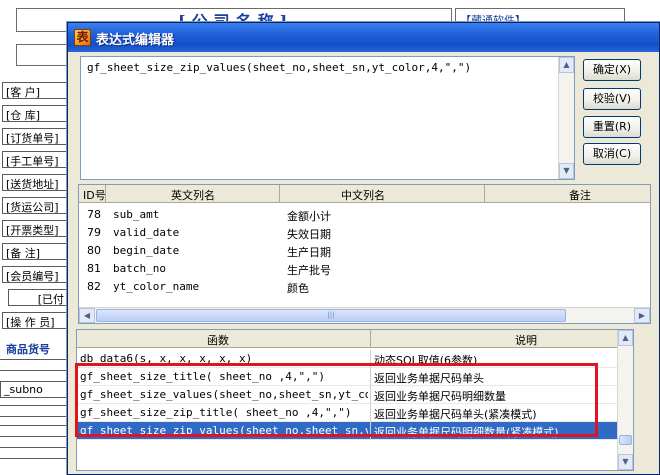 Image resolution: width=660 pixels, height=475 pixels. Describe the element at coordinates (36, 136) in the screenshot. I see `order-no-label: [订货单号]` at that location.